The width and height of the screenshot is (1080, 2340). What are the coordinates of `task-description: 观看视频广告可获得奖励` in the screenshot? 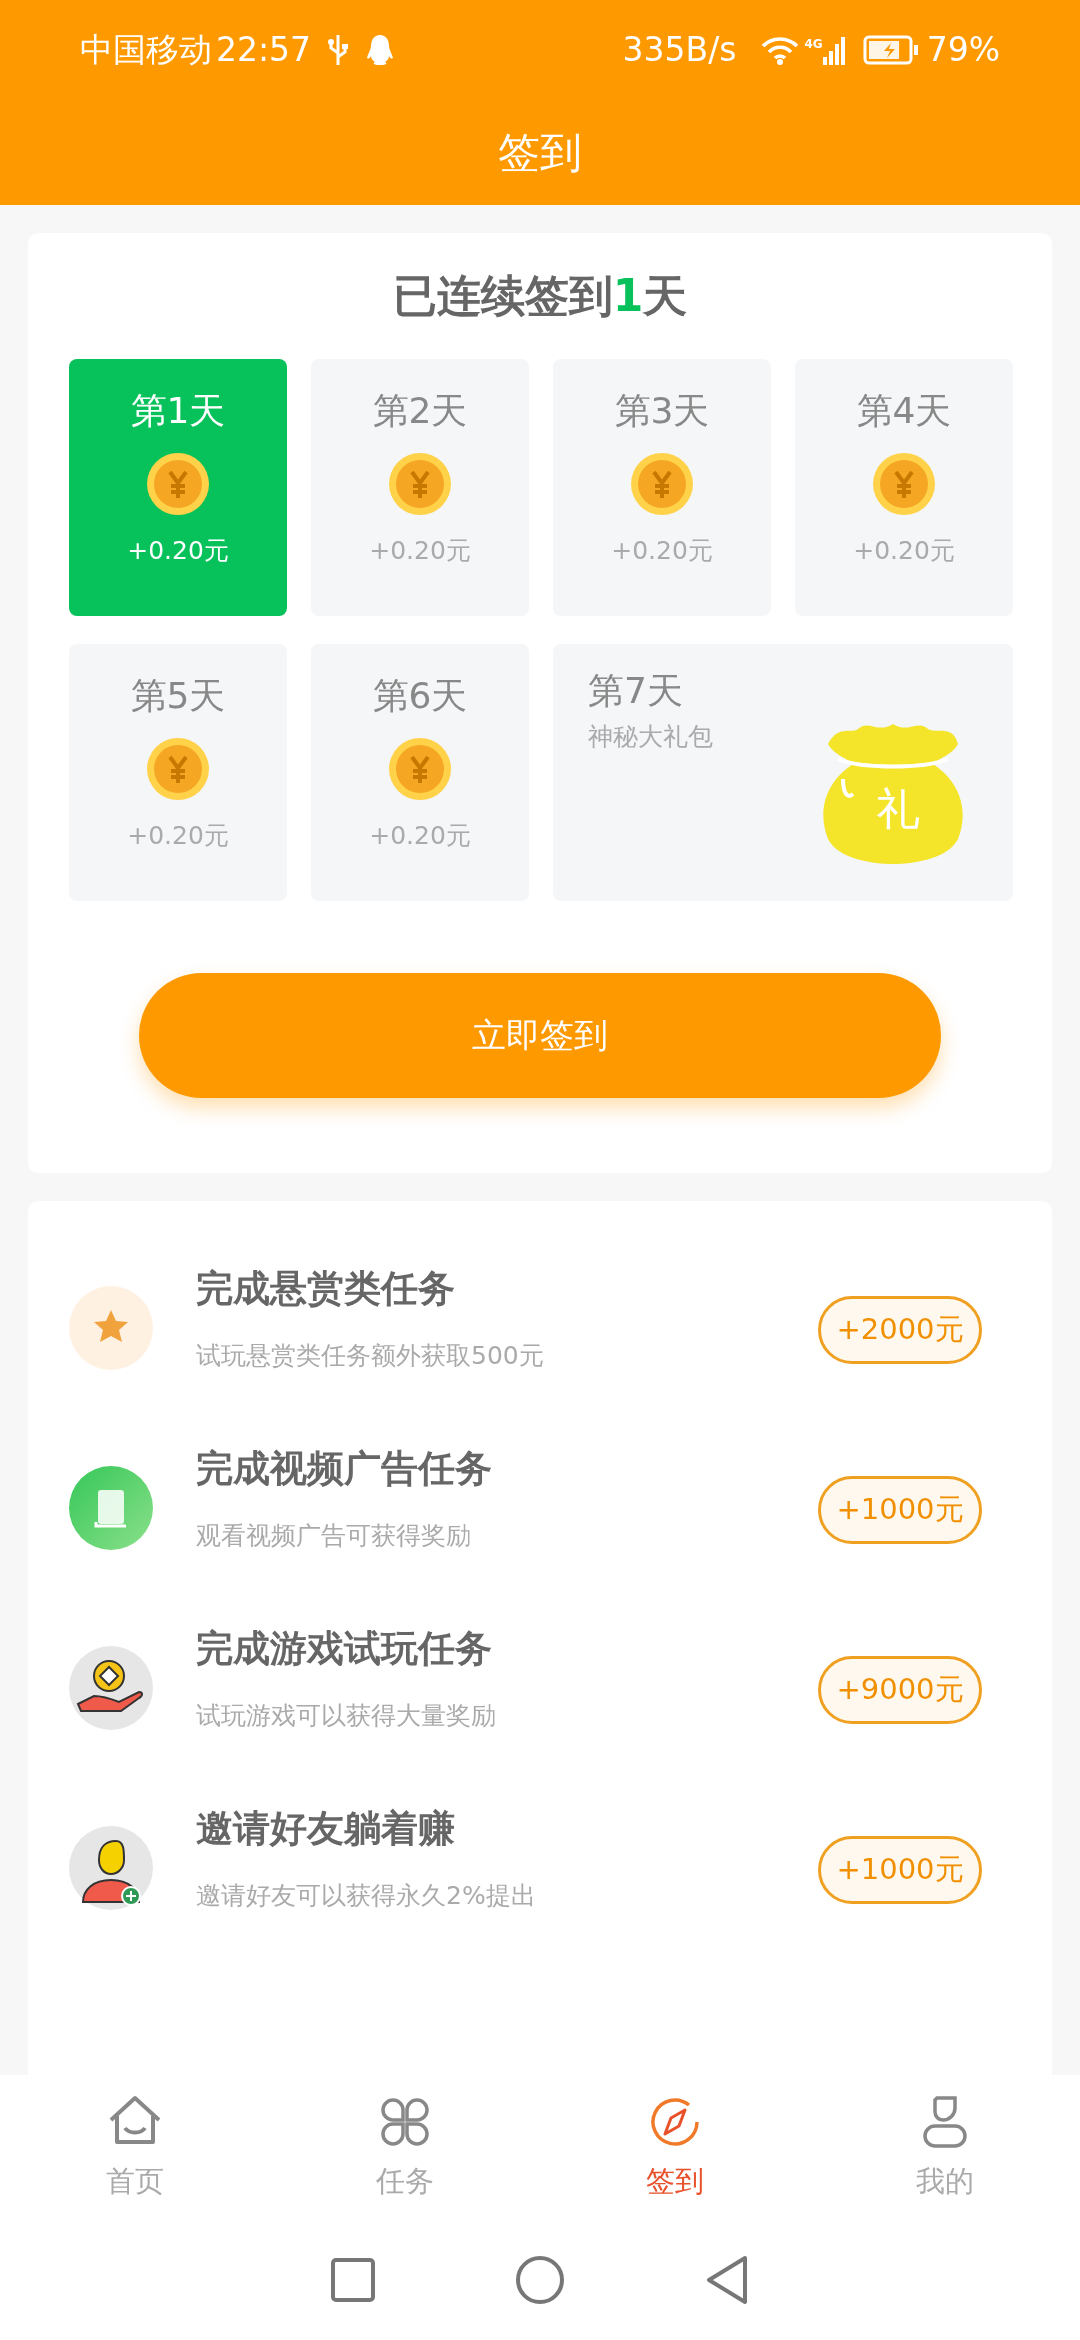 It's located at (333, 1535).